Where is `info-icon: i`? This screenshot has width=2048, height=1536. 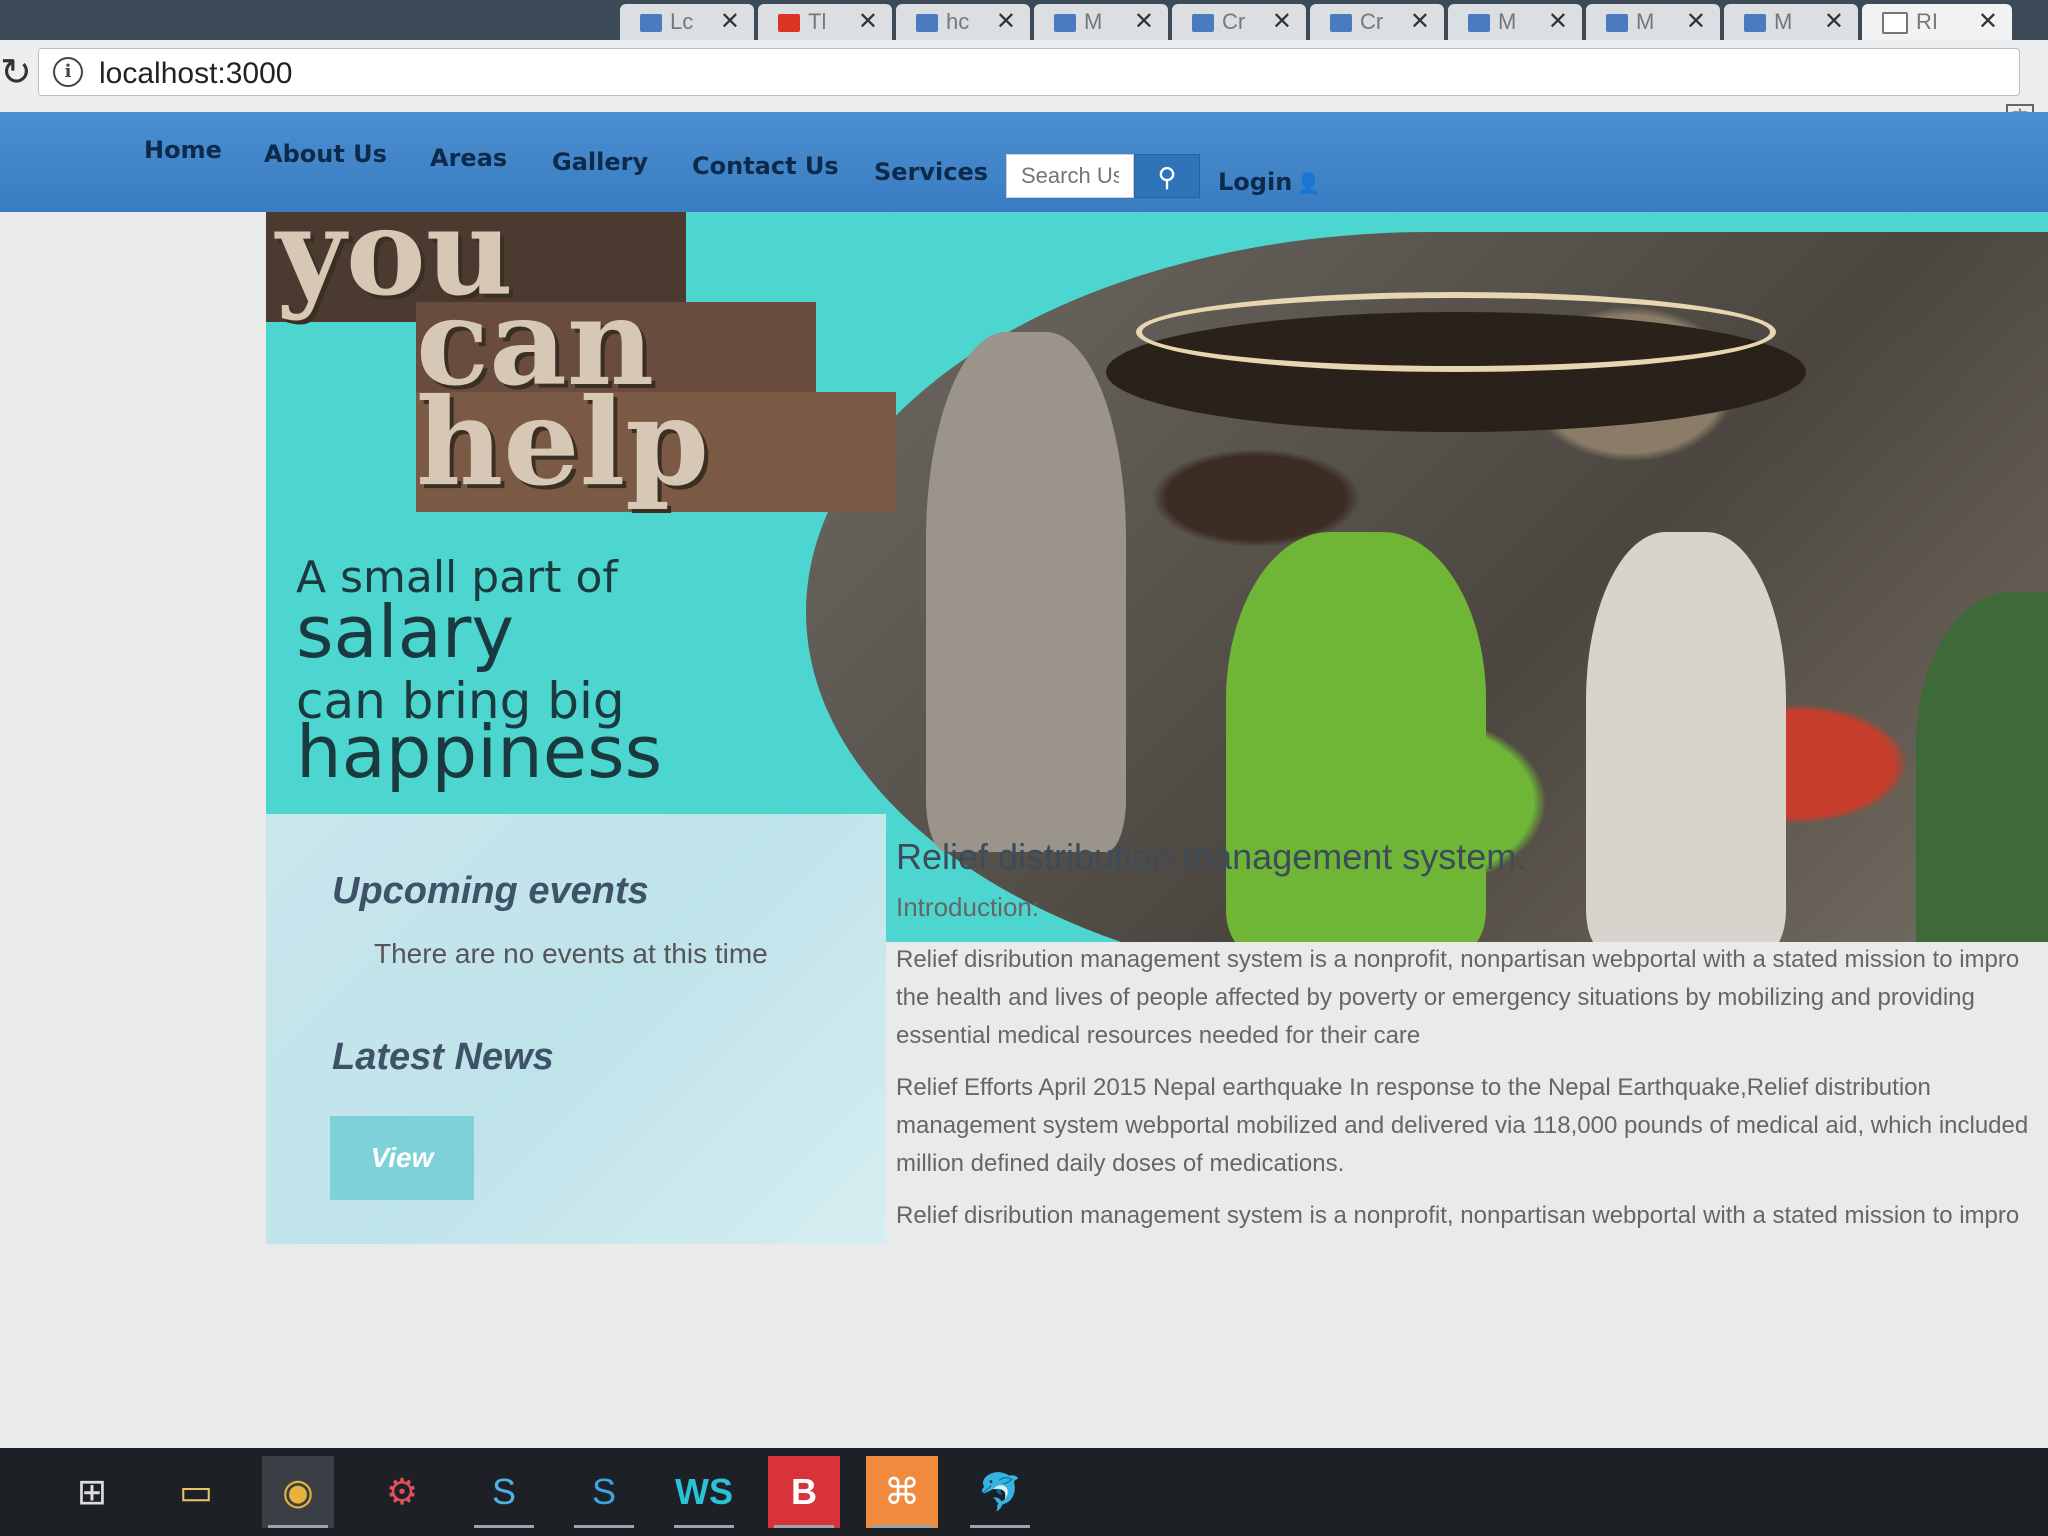 info-icon: i is located at coordinates (68, 72).